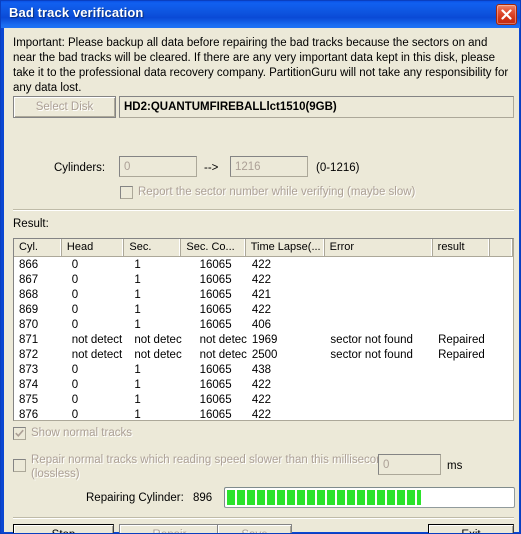 The height and width of the screenshot is (534, 521). Describe the element at coordinates (29, 264) in the screenshot. I see `table-cell: 866` at that location.